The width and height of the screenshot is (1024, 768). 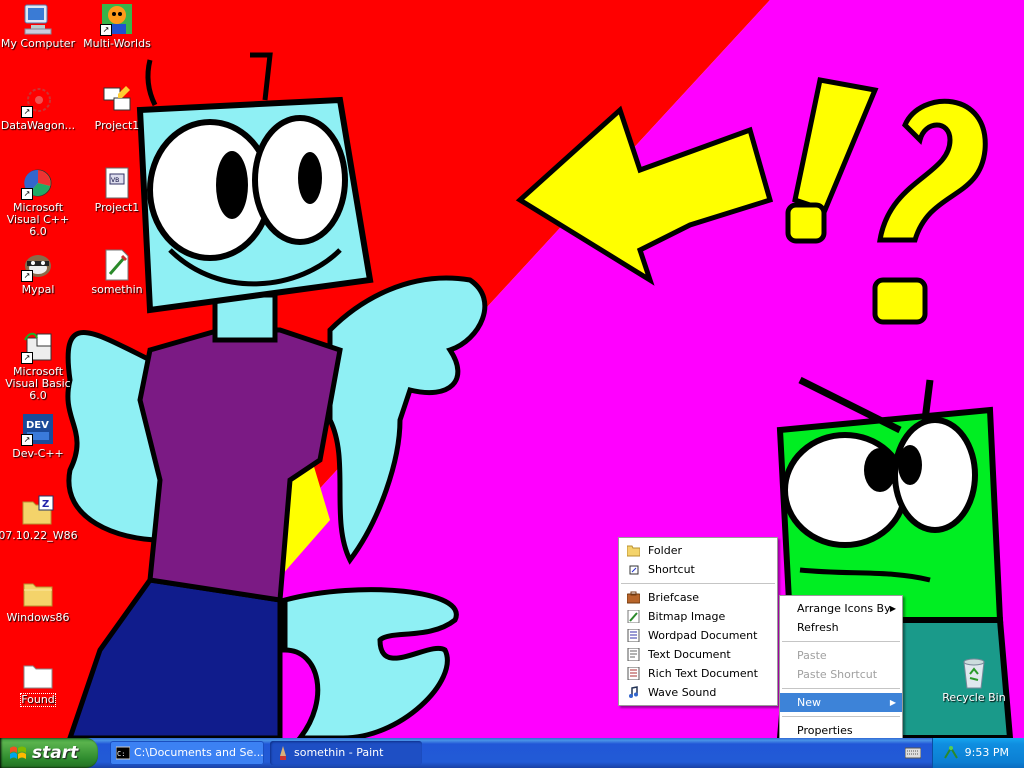 I want to click on new-text-document-item: Text Document, so click(x=698, y=654).